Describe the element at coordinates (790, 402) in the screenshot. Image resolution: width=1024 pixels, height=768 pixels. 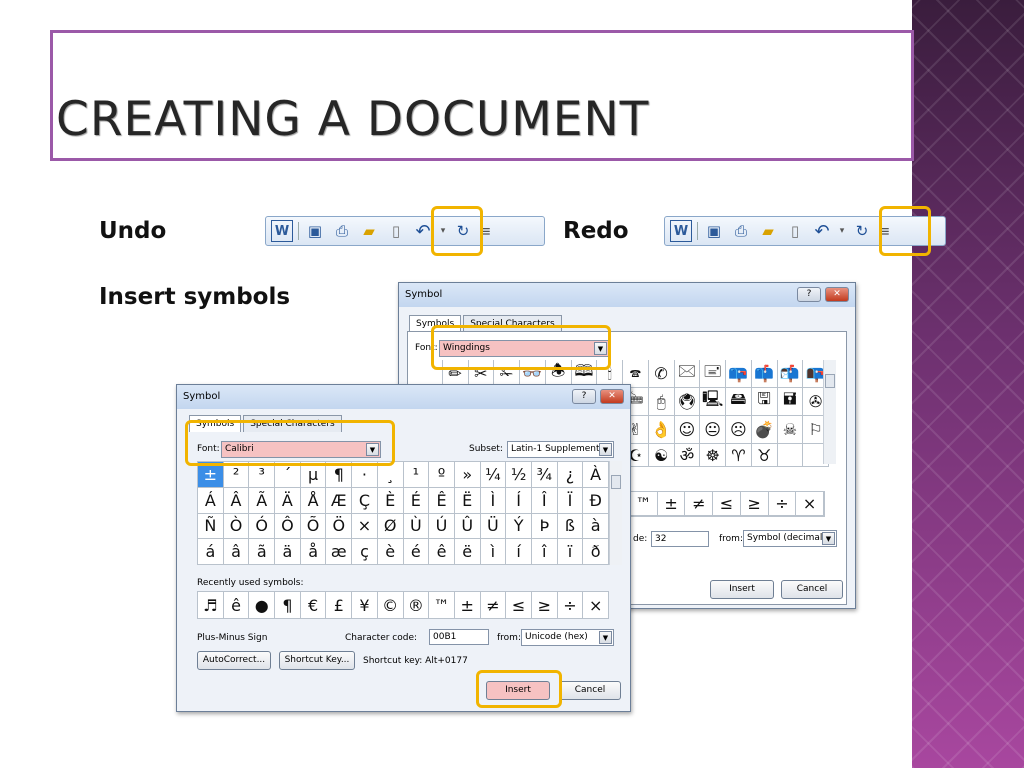
I see `symbol-cell: 🖬` at that location.